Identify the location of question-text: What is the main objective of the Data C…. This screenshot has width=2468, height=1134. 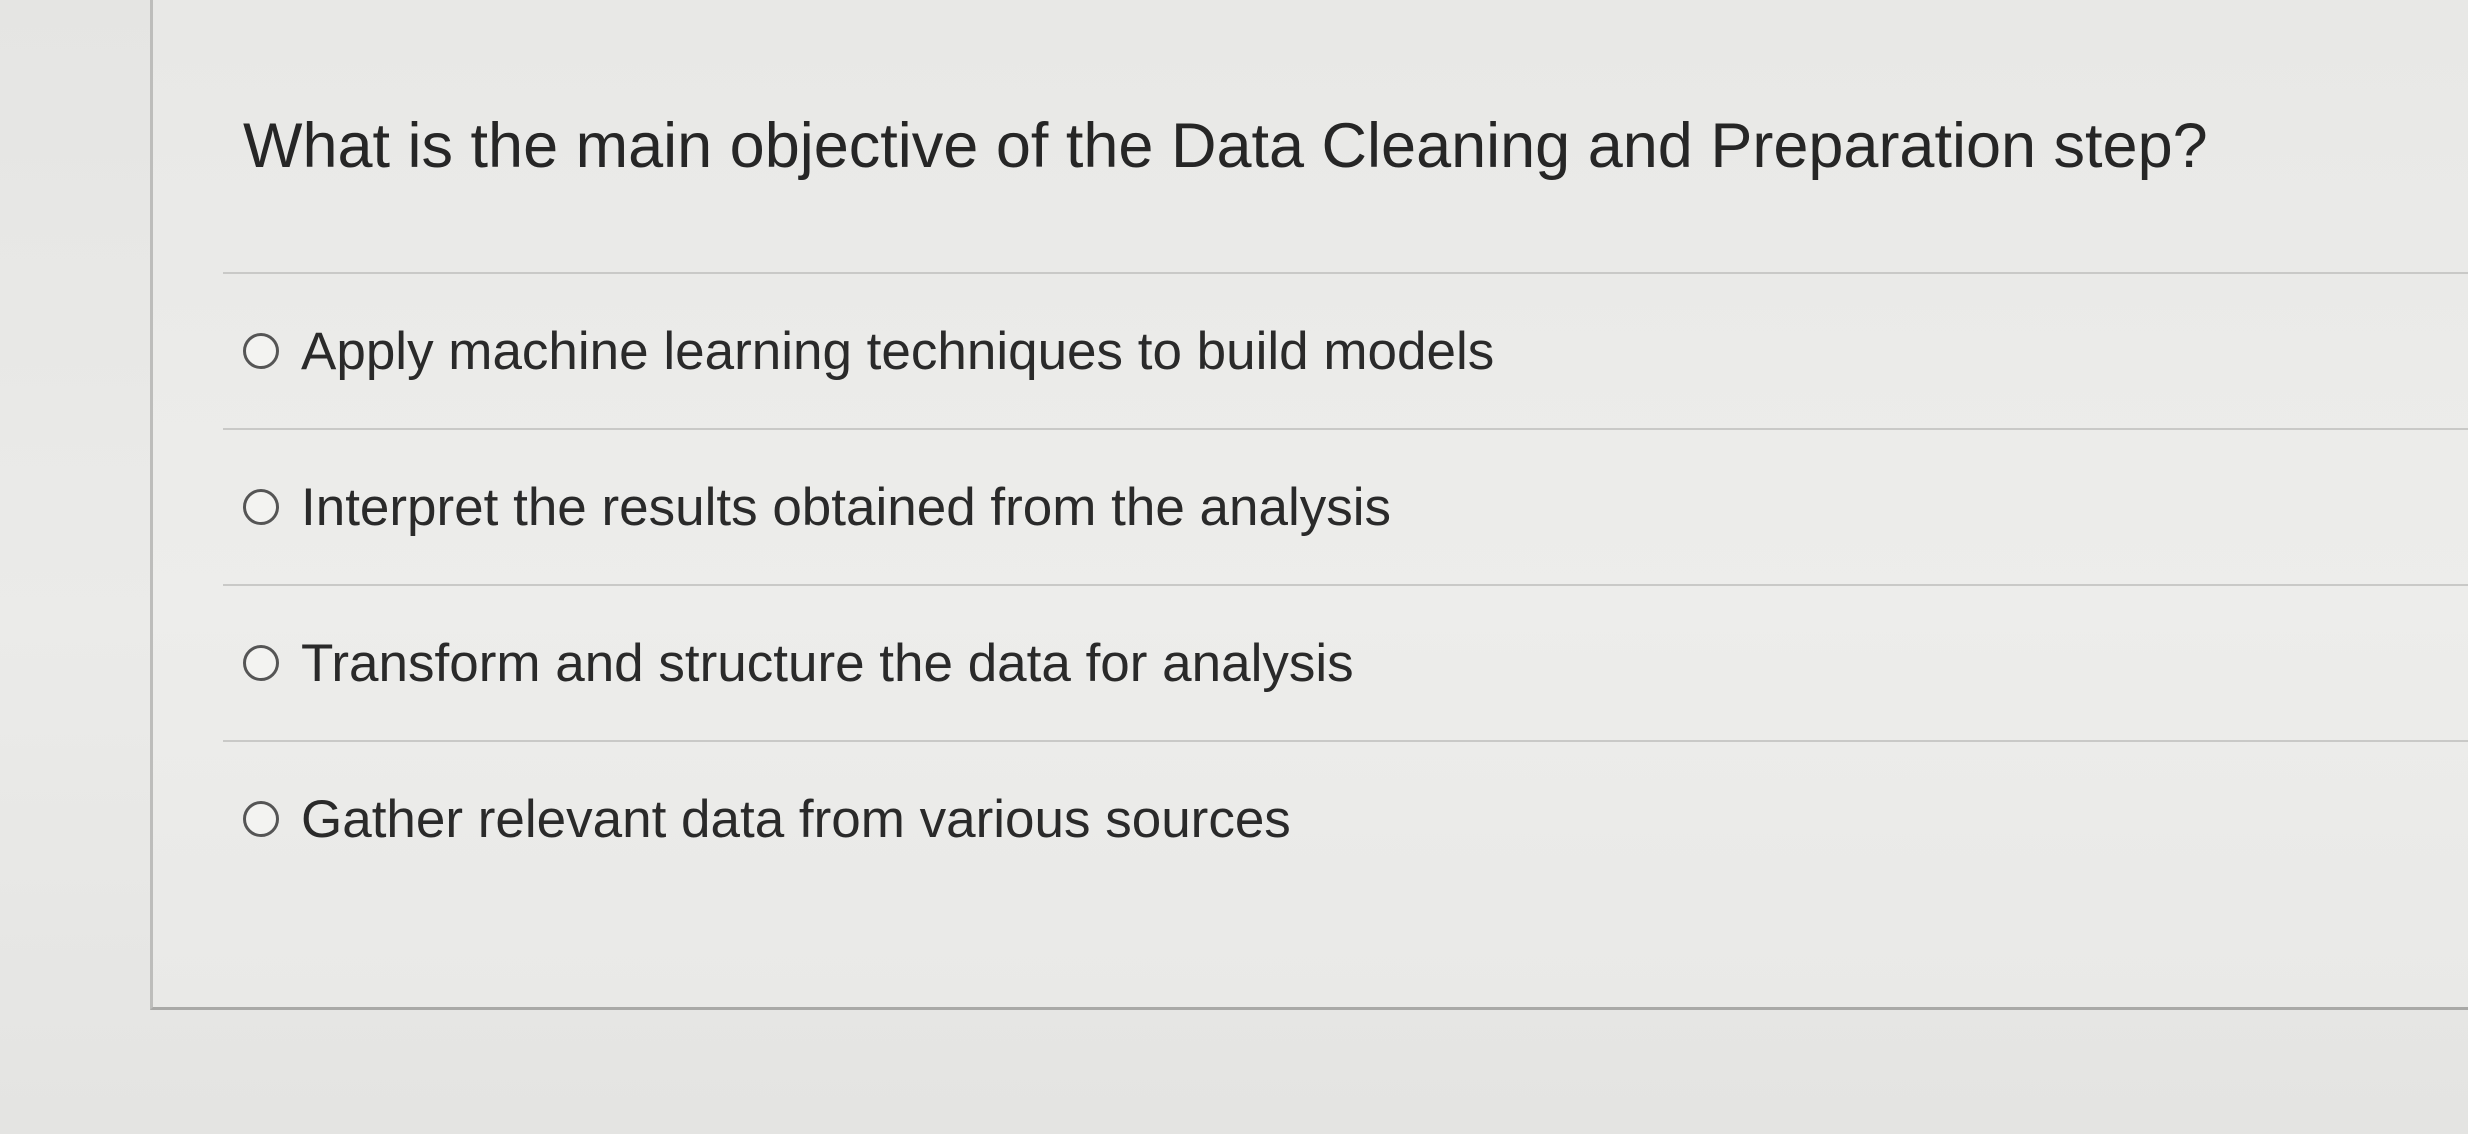
(1225, 146).